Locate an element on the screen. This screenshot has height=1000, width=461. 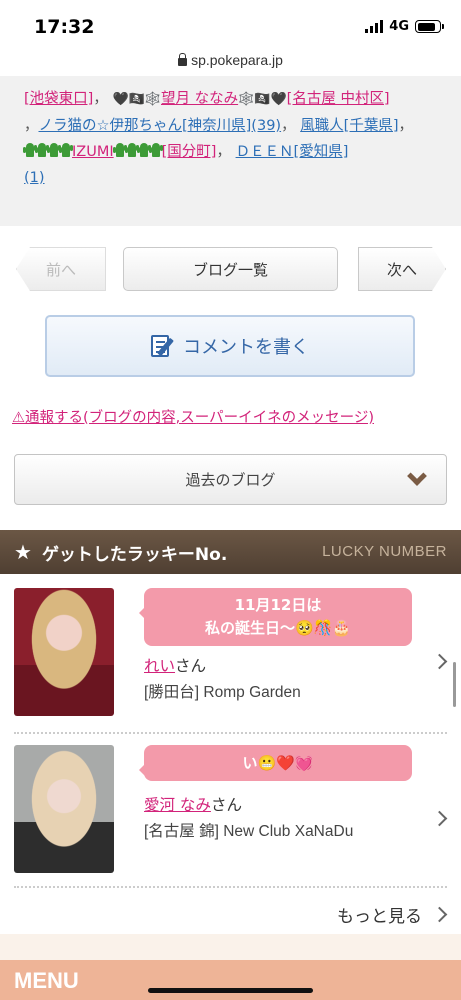
battery-icon is located at coordinates (429, 26).